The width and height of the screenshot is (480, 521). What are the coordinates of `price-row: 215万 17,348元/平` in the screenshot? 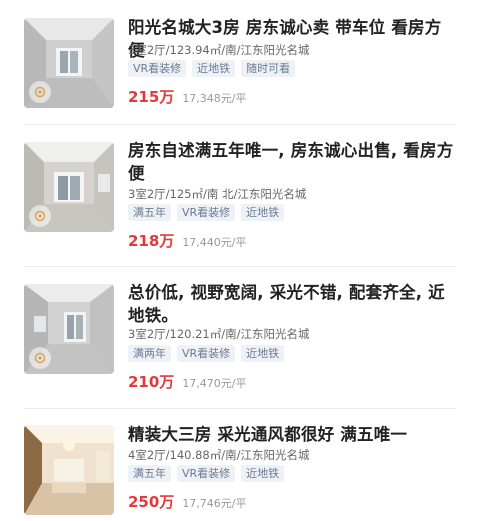 It's located at (187, 96).